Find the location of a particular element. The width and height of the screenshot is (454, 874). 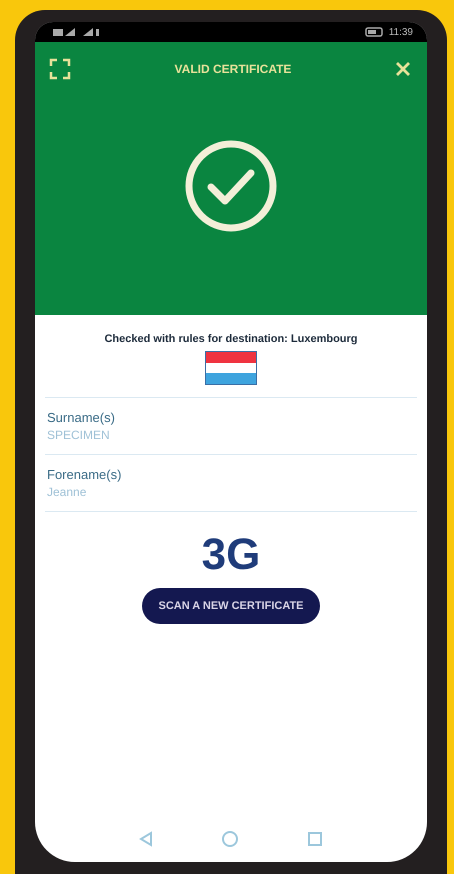

destination-text: Checked with rules for destination: Luxembourg is located at coordinates (231, 339).